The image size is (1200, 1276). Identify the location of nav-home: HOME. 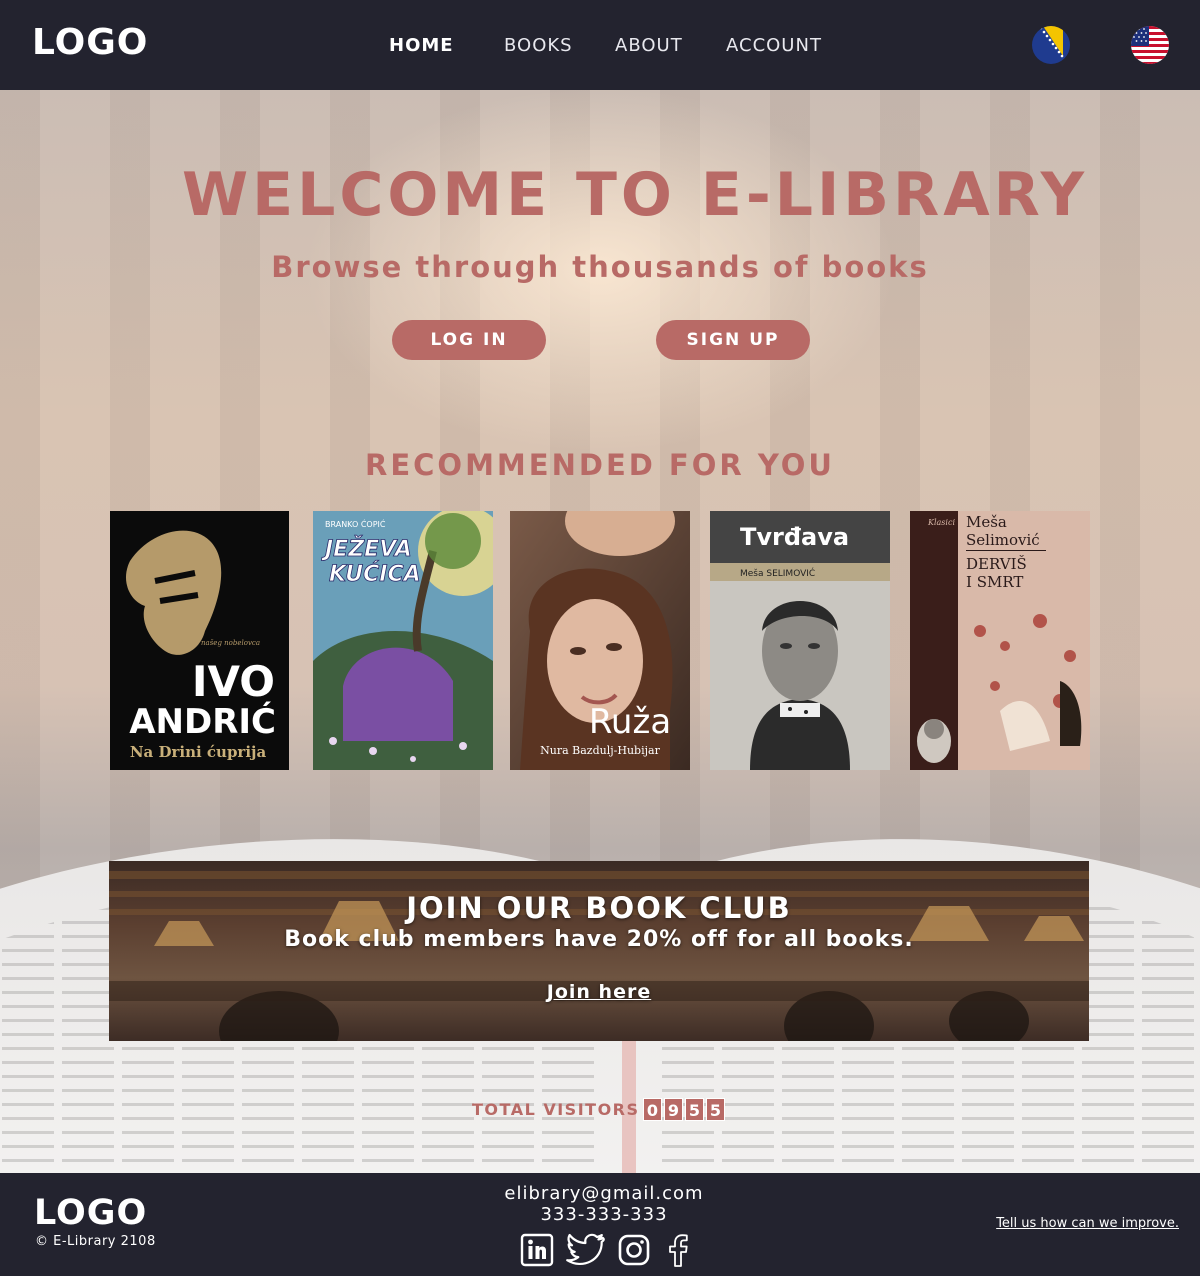
(421, 45).